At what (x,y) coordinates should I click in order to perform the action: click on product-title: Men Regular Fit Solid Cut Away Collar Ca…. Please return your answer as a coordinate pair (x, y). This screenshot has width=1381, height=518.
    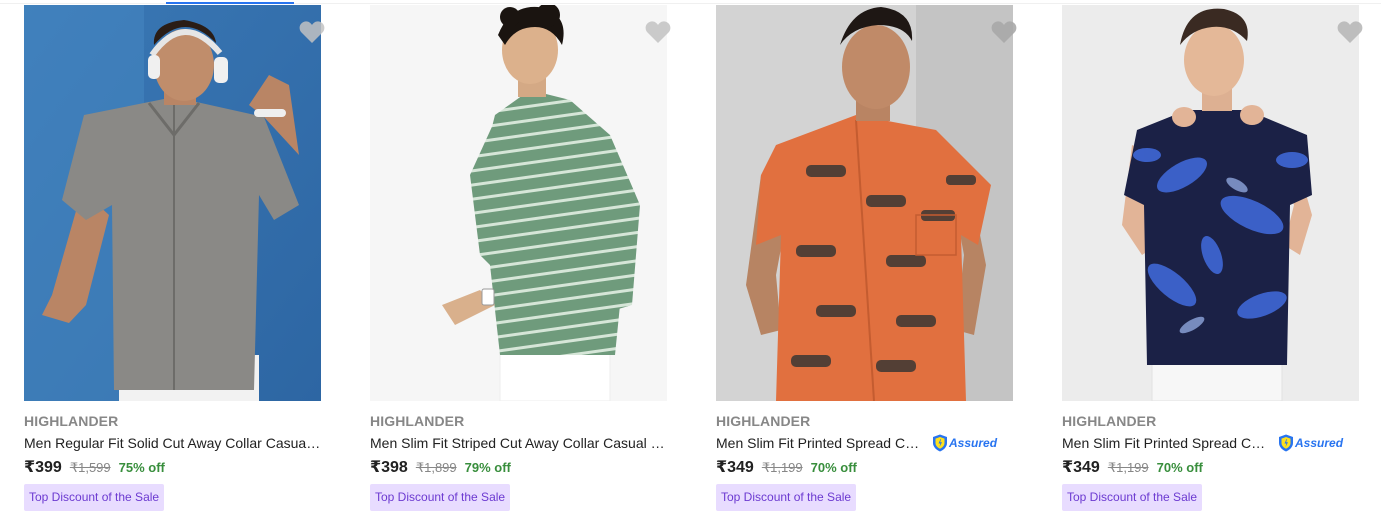
    Looking at the image, I should click on (173, 443).